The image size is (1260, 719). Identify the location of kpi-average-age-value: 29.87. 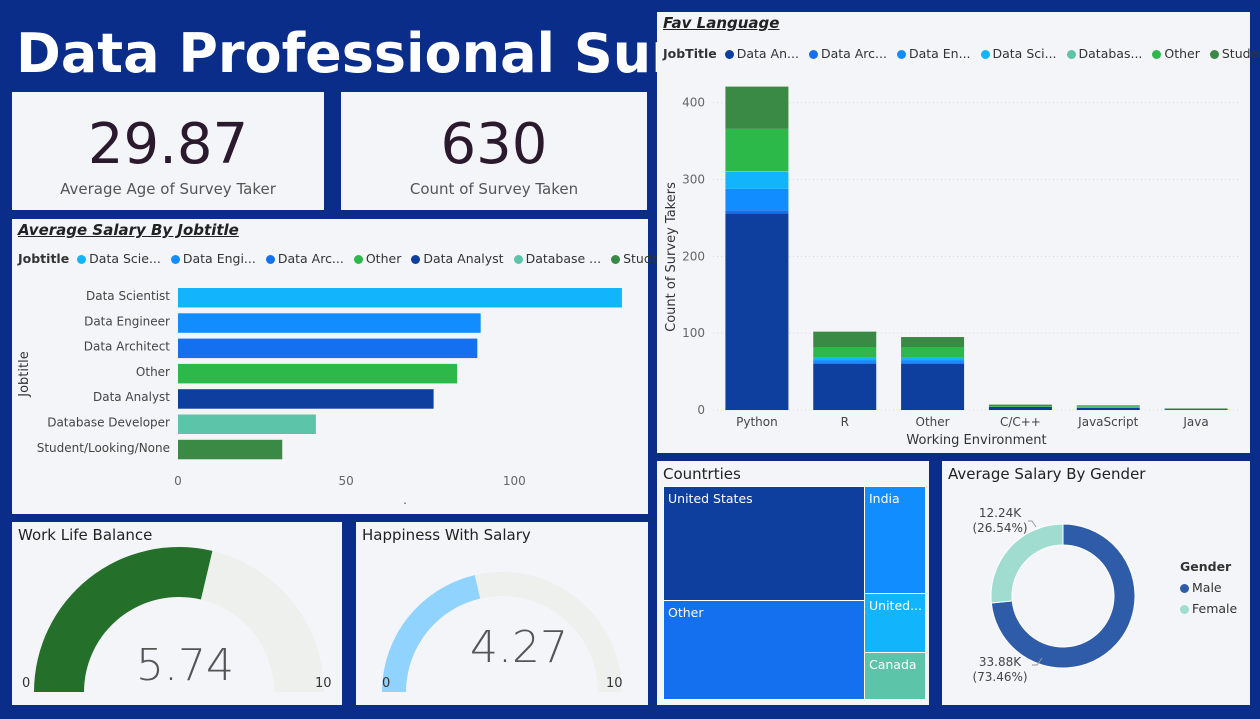
(168, 144).